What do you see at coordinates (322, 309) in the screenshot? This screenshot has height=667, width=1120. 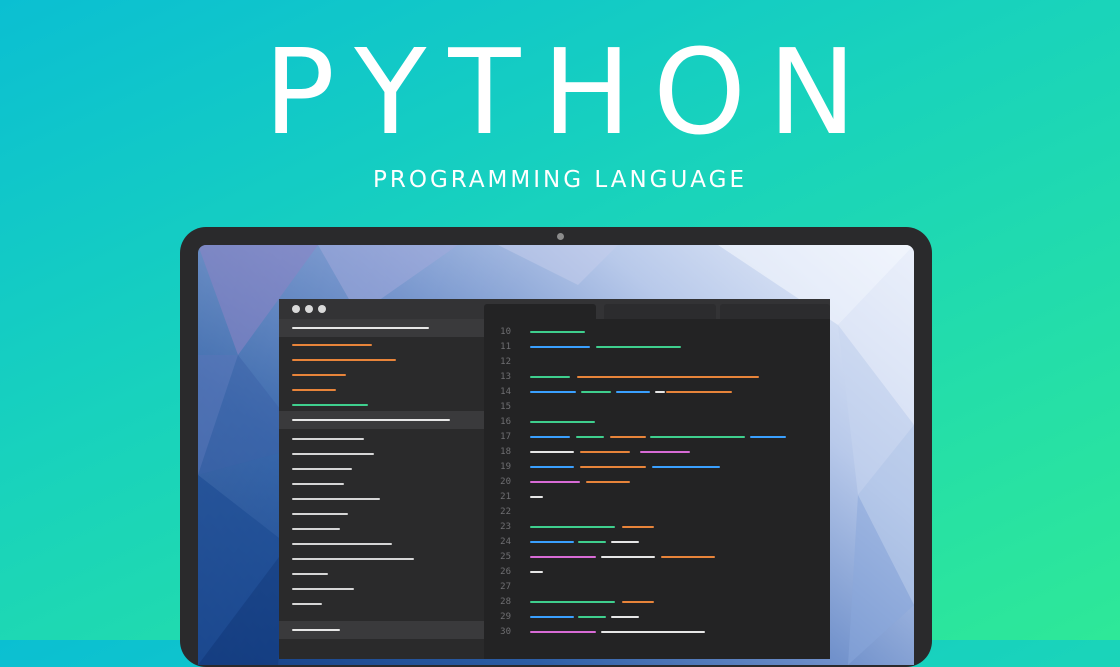 I see `window-maximize-button` at bounding box center [322, 309].